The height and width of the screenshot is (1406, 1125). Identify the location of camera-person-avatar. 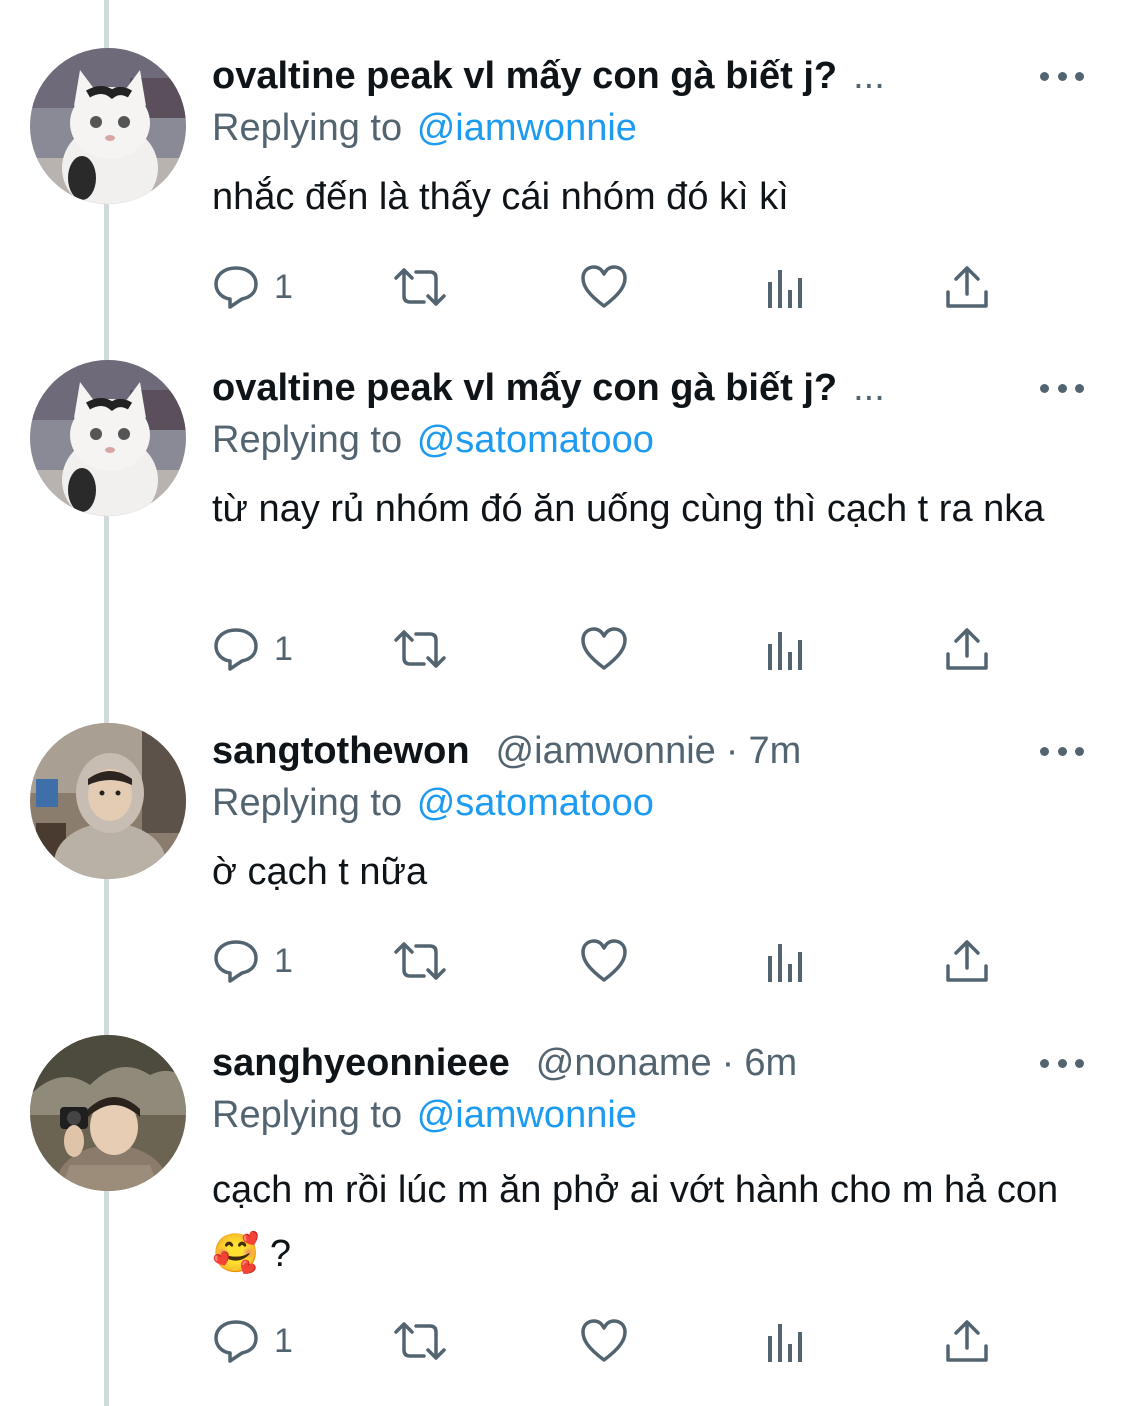
(108, 1113).